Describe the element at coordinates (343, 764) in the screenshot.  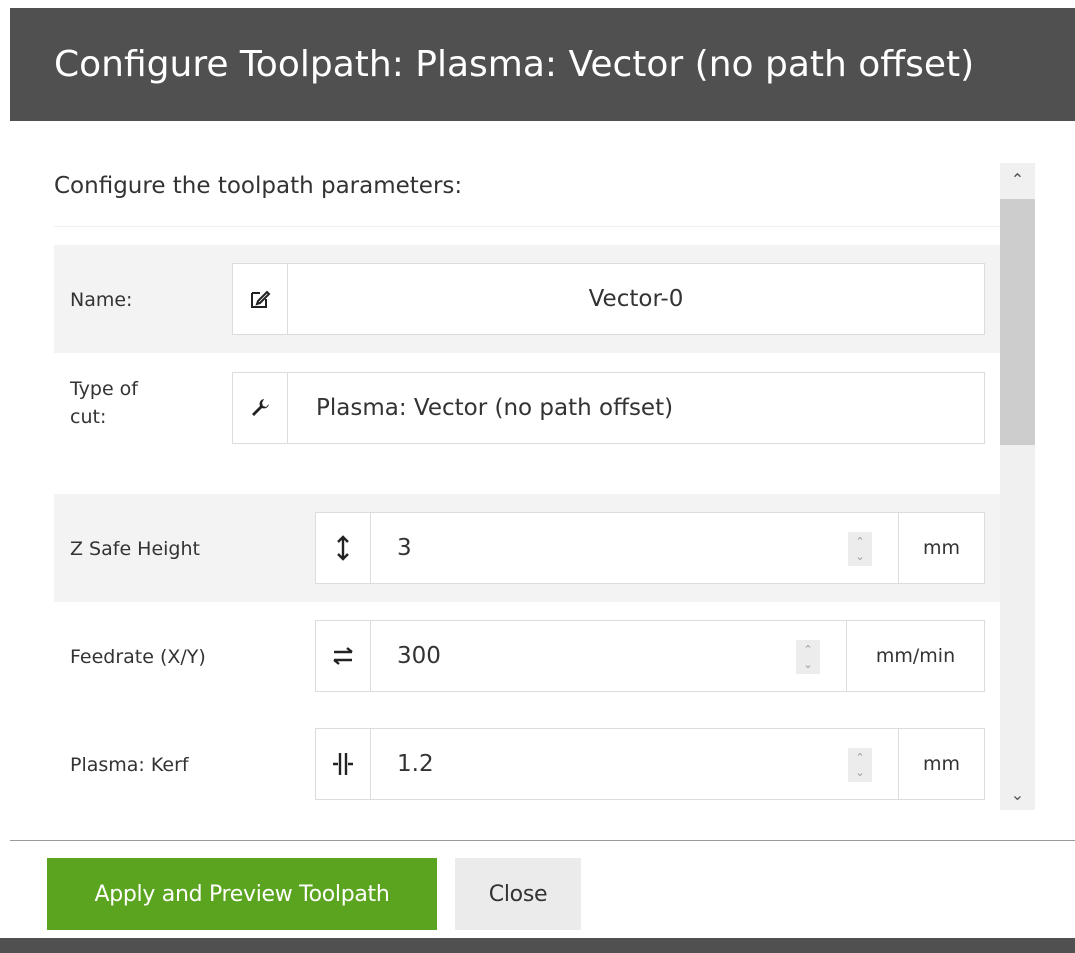
I see `kerf-icon` at that location.